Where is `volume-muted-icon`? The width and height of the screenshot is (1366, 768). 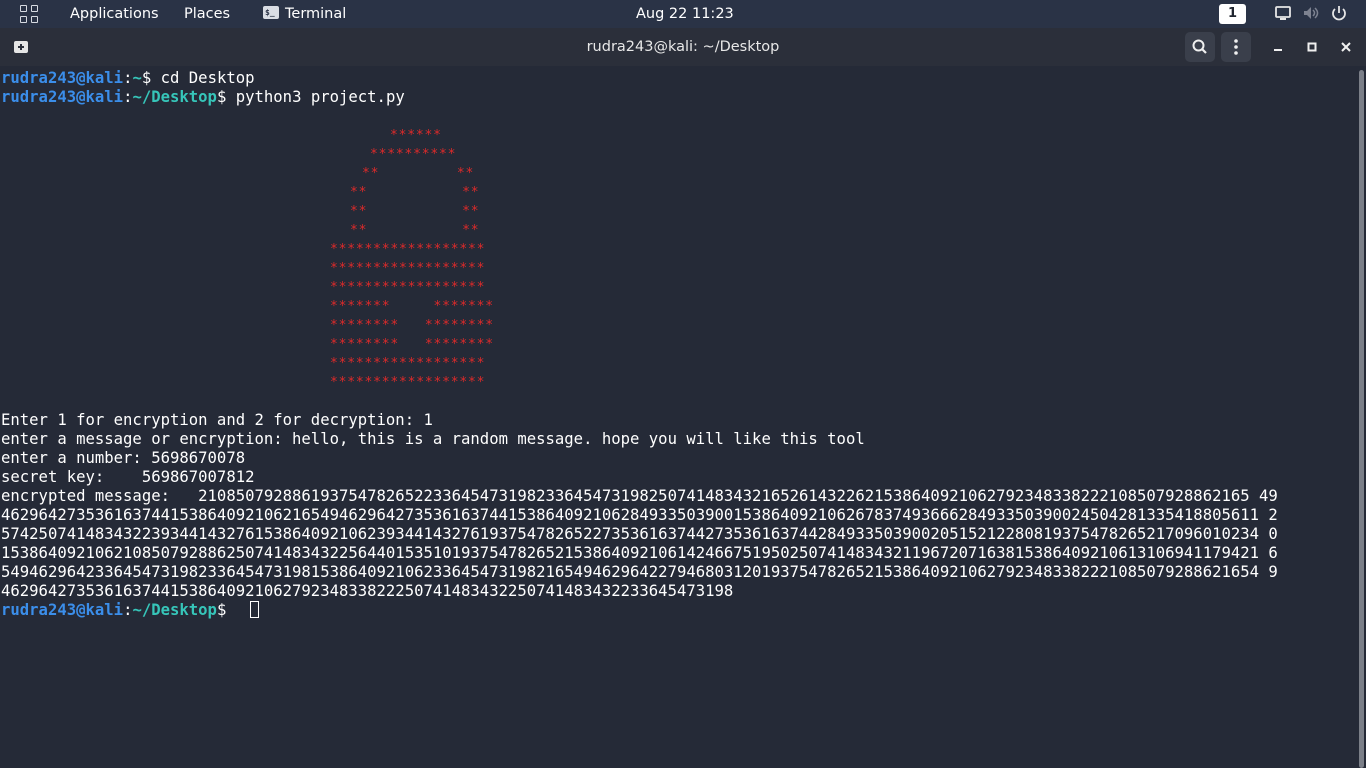
volume-muted-icon is located at coordinates (1311, 13).